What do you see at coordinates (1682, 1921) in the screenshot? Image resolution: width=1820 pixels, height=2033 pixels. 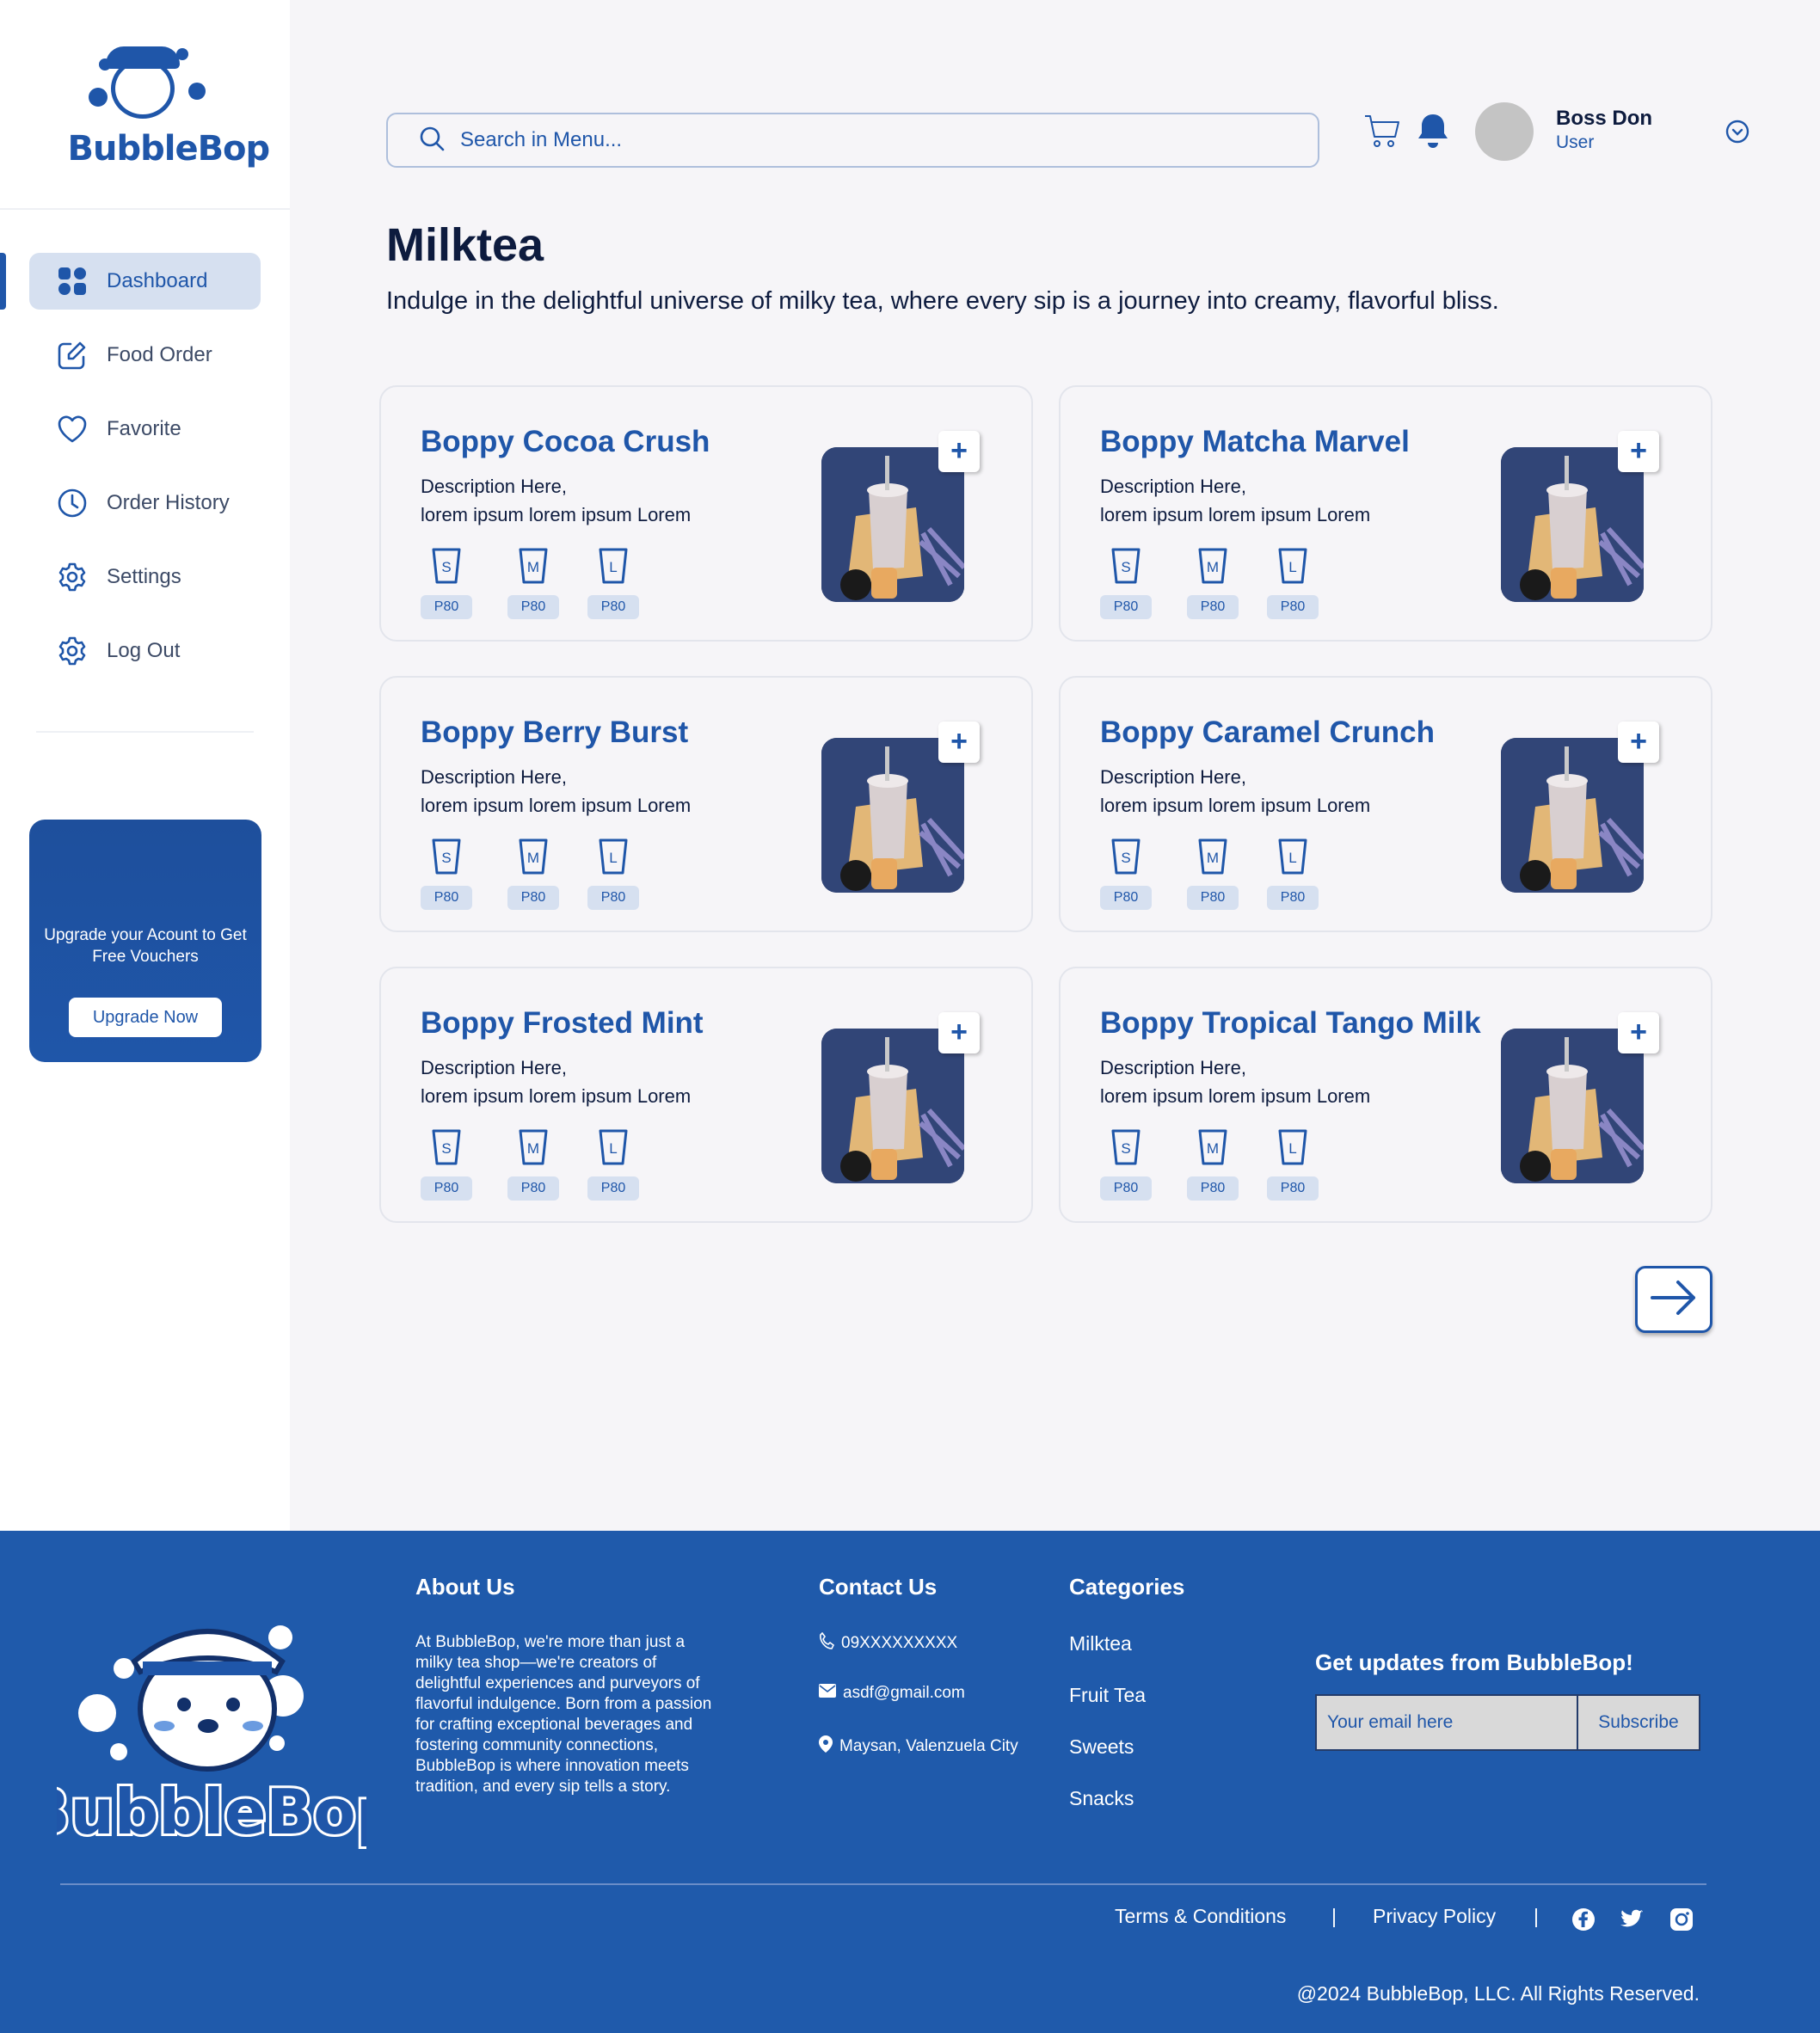 I see `instagram-icon` at bounding box center [1682, 1921].